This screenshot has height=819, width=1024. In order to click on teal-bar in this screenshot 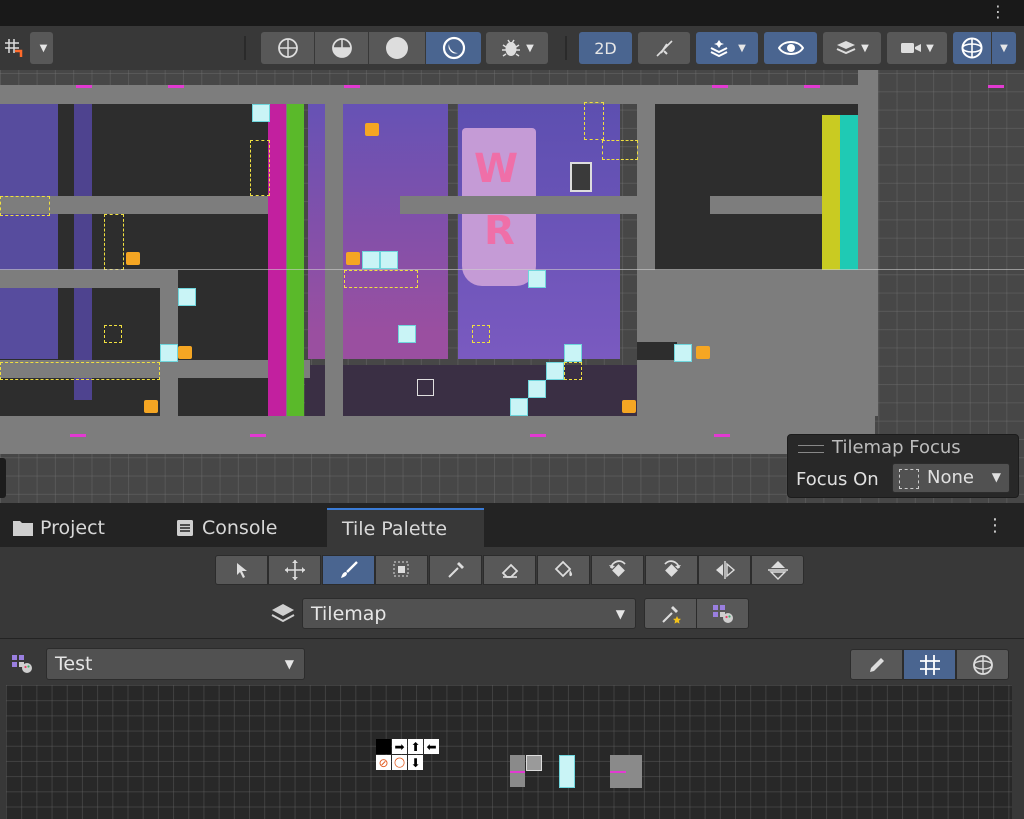, I will do `click(849, 192)`.